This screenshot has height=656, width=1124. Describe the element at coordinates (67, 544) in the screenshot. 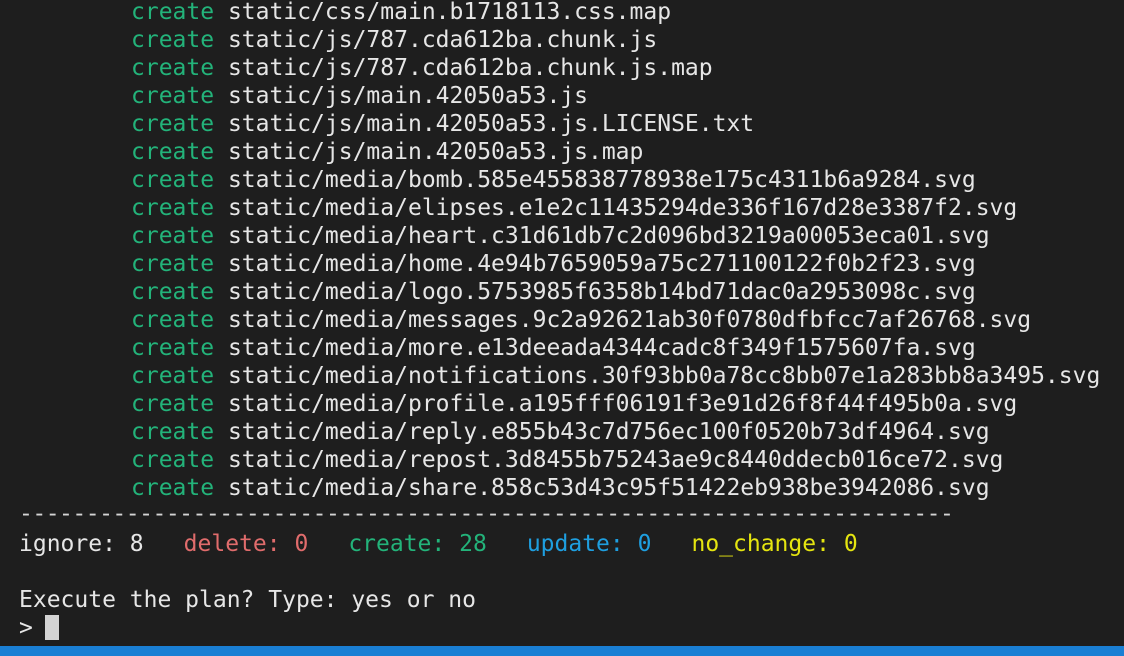

I see `summary-label: ignore:` at that location.